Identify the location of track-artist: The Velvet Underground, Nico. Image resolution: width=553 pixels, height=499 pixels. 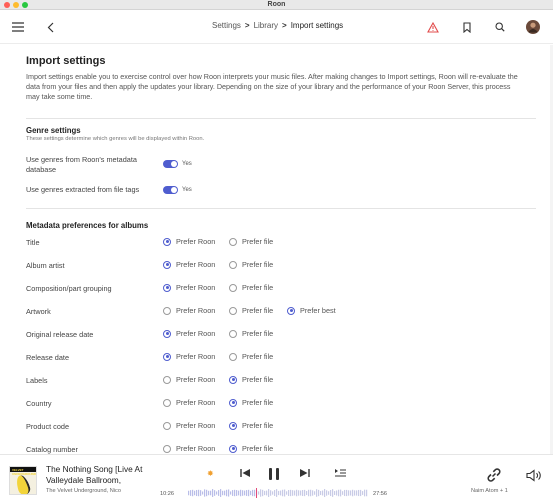
(83, 491).